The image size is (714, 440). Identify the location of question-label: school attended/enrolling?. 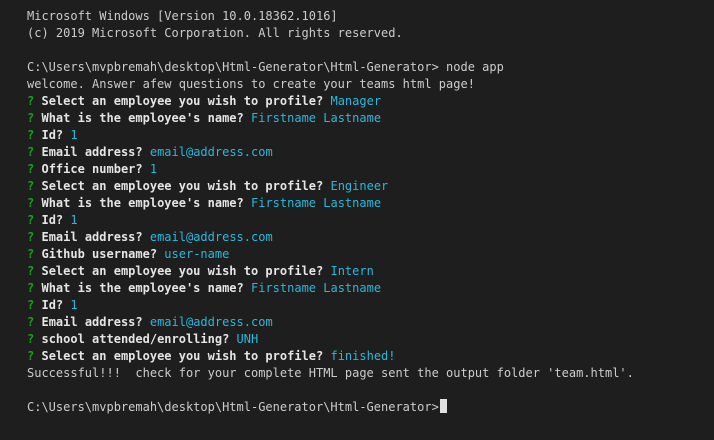
(135, 339).